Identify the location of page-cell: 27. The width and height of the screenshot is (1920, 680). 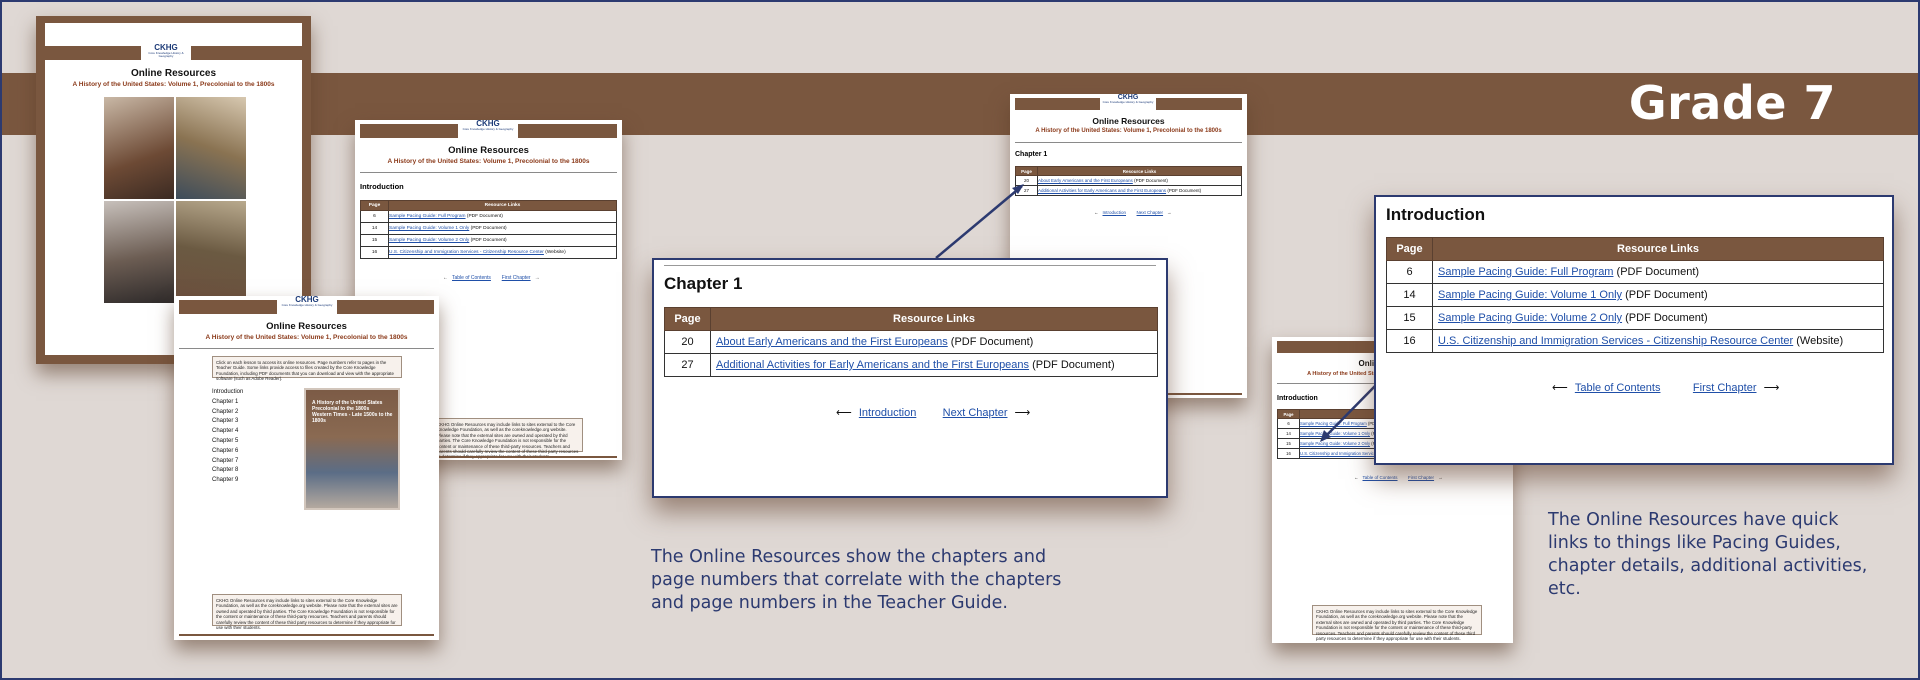
(687, 365).